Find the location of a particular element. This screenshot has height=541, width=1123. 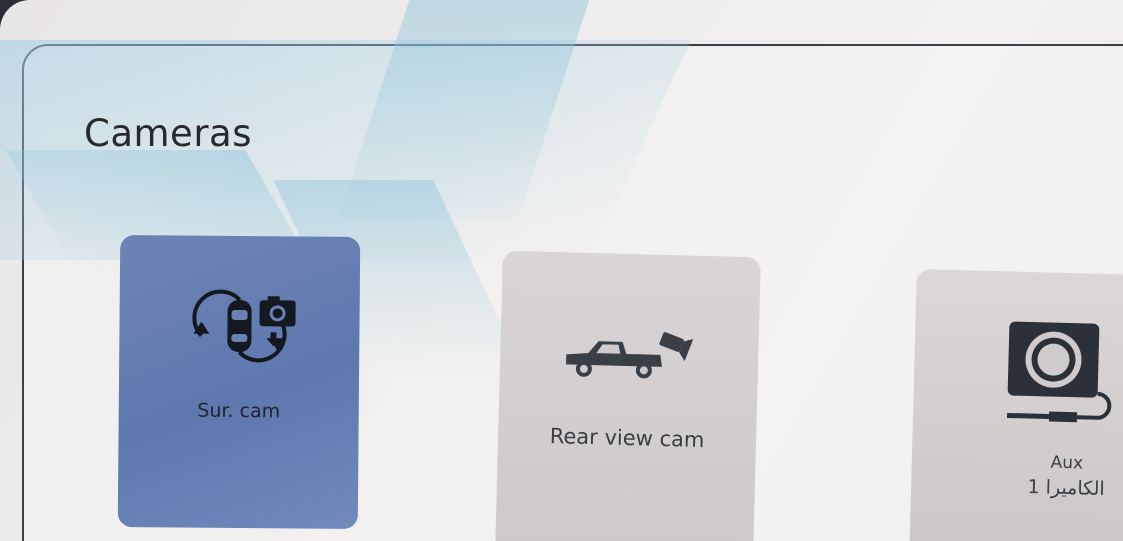

sur-cam-button: Sur. cam is located at coordinates (239, 382).